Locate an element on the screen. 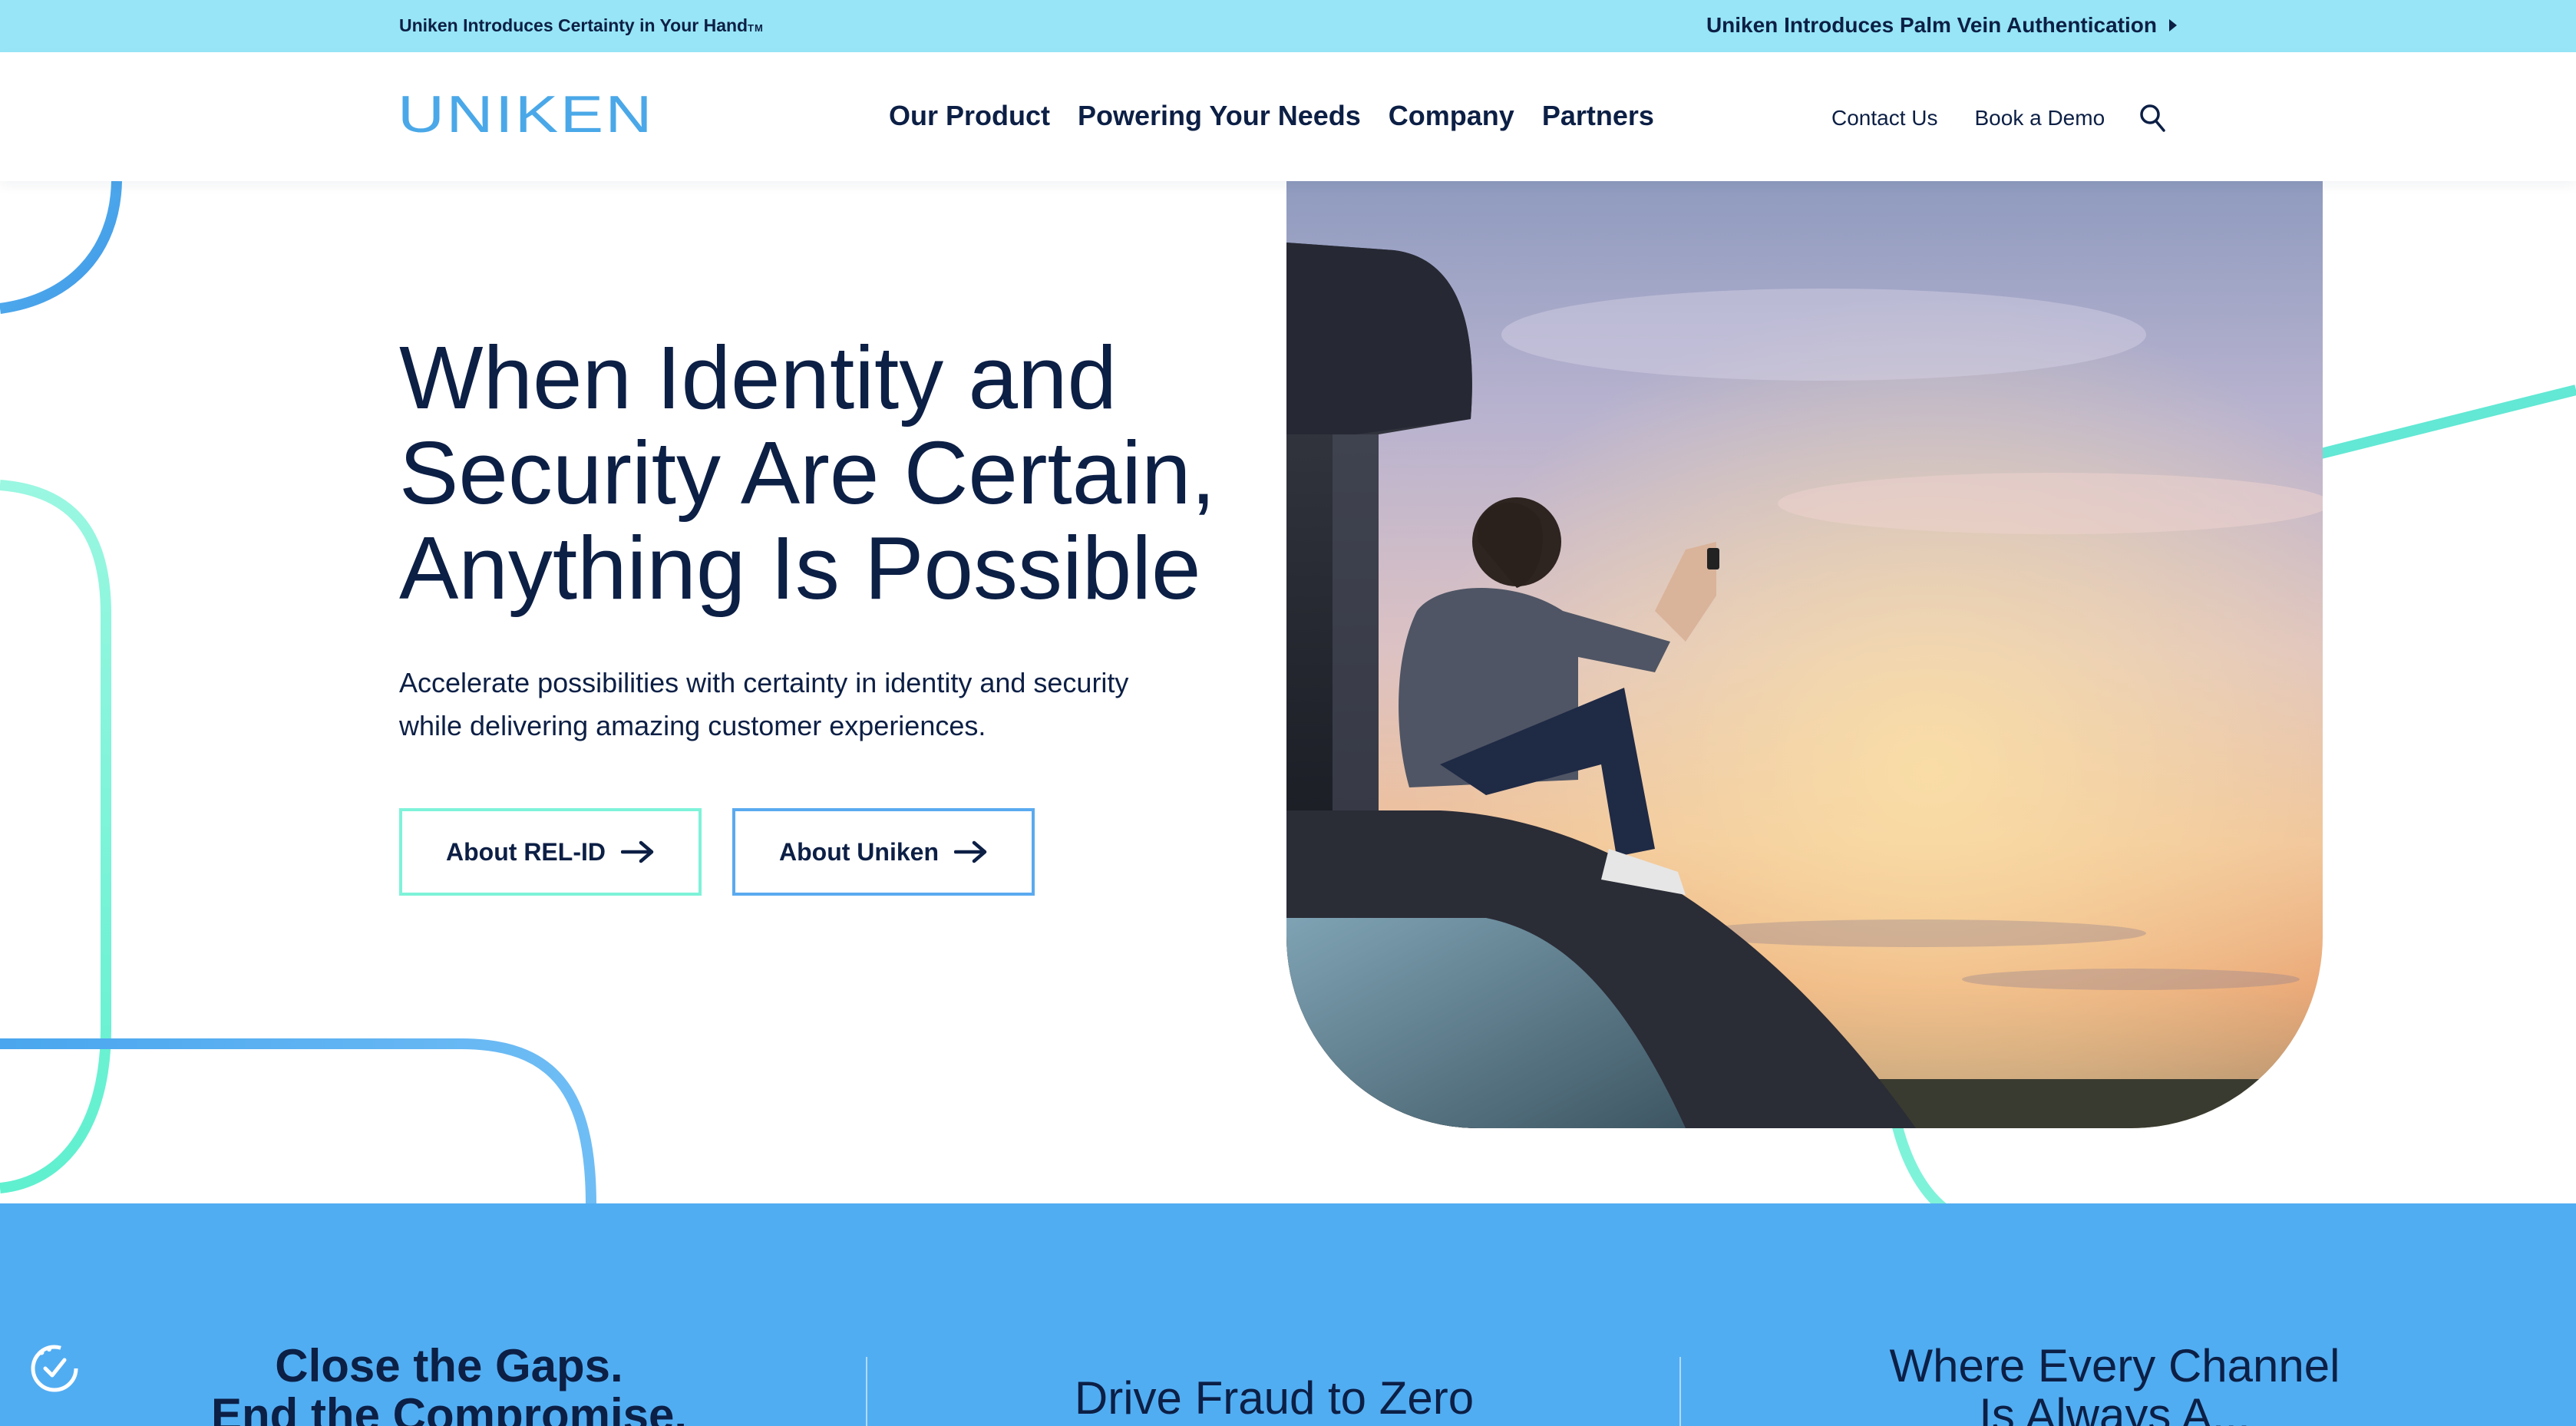 Image resolution: width=2576 pixels, height=1426 pixels. accessibility-check-icon is located at coordinates (54, 1368).